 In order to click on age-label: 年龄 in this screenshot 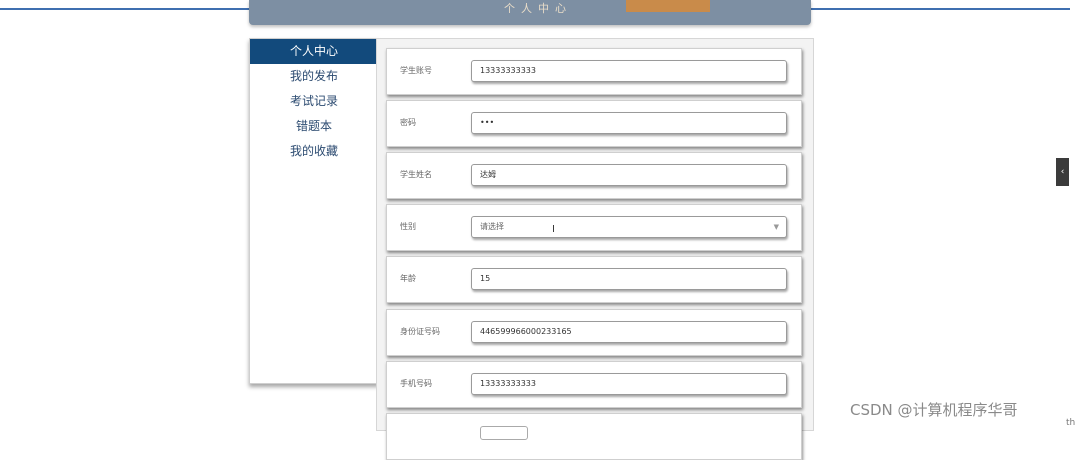, I will do `click(408, 278)`.